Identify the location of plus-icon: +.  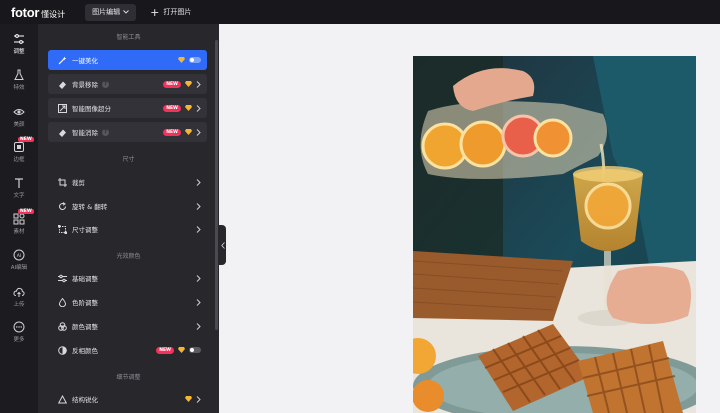
(155, 12).